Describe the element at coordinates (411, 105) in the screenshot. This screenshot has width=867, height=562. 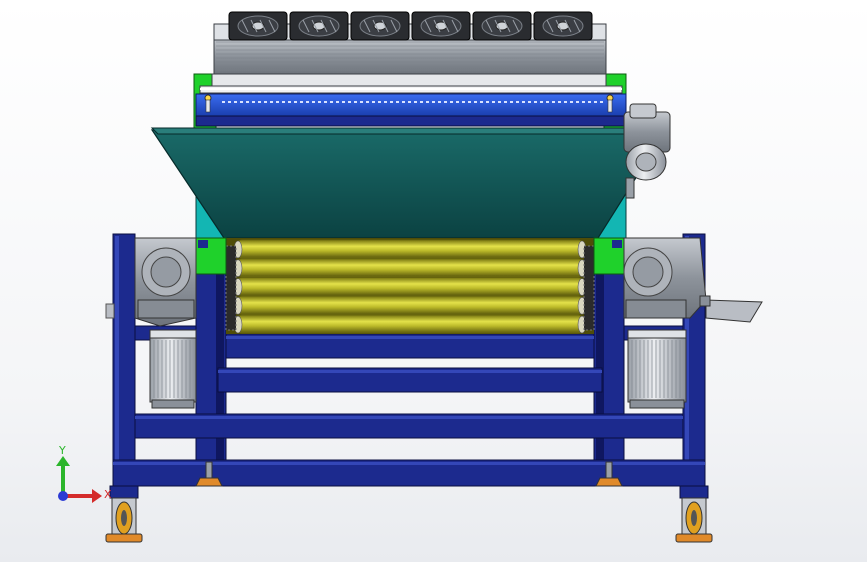
I see `belt-band` at that location.